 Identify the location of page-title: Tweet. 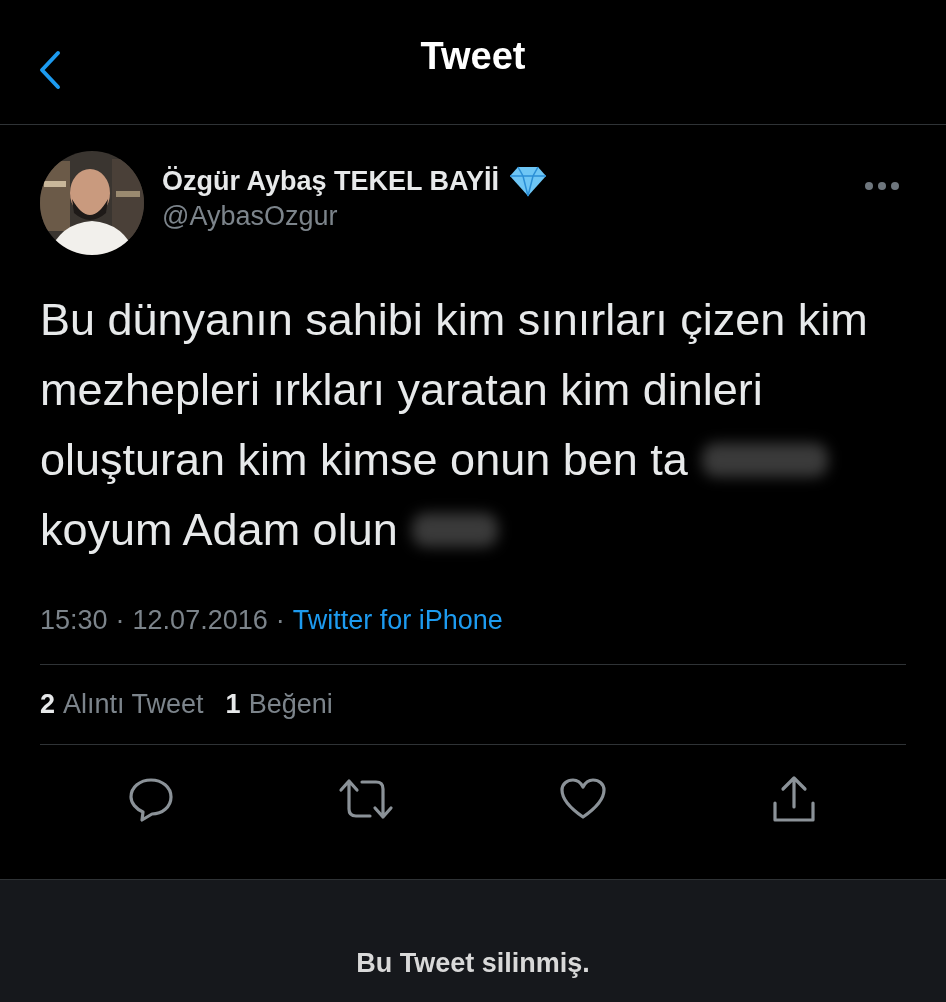
(473, 56).